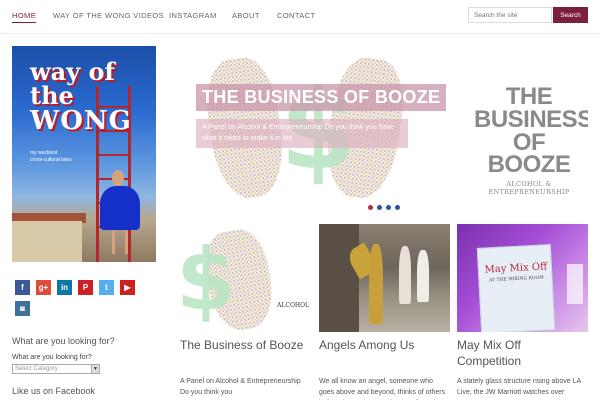 The image size is (600, 400). What do you see at coordinates (193, 15) in the screenshot?
I see `nav-instagram: INSTAGRAM` at bounding box center [193, 15].